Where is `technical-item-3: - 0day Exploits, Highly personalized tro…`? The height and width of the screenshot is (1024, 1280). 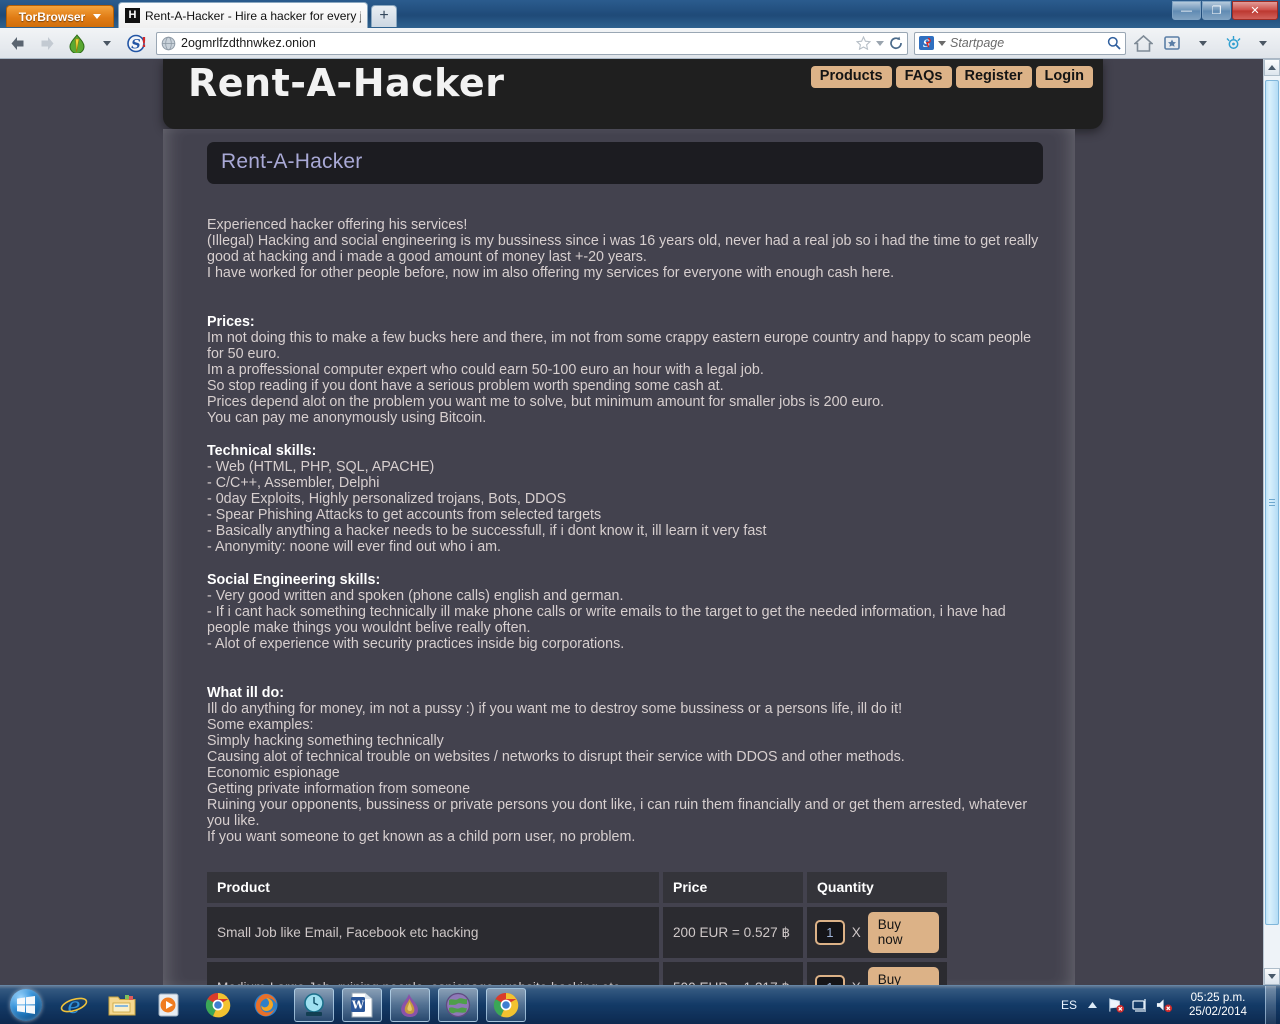
technical-item-3: - 0day Exploits, Highly personalized tro… is located at coordinates (387, 499).